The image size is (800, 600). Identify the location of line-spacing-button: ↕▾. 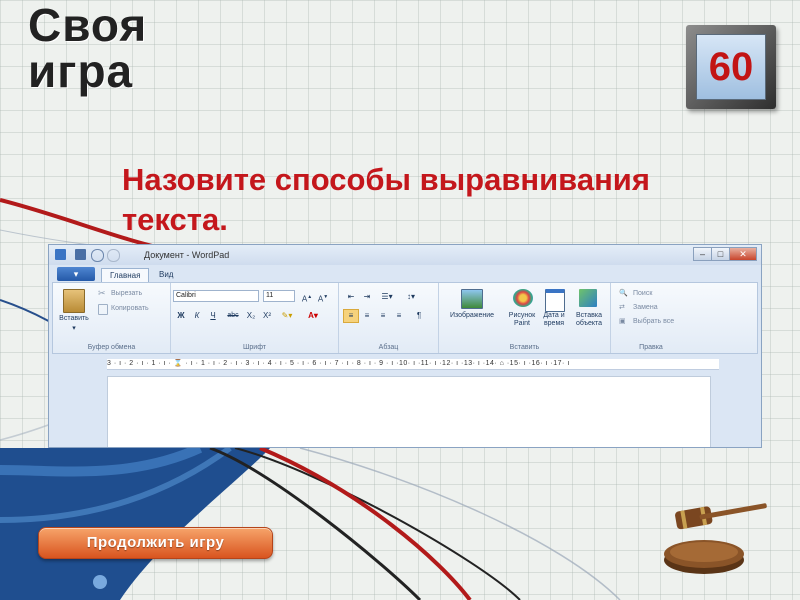
(411, 297).